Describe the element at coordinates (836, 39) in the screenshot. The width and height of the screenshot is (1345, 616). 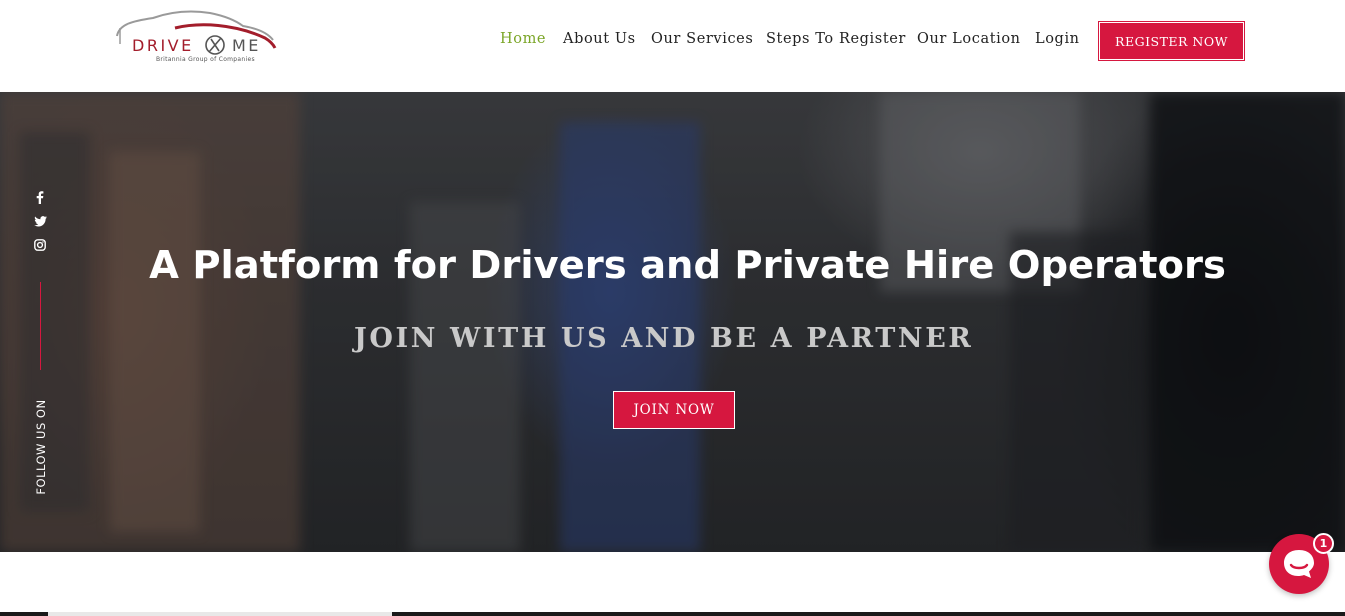
I see `nav-steps-to-register: Steps To Register` at that location.